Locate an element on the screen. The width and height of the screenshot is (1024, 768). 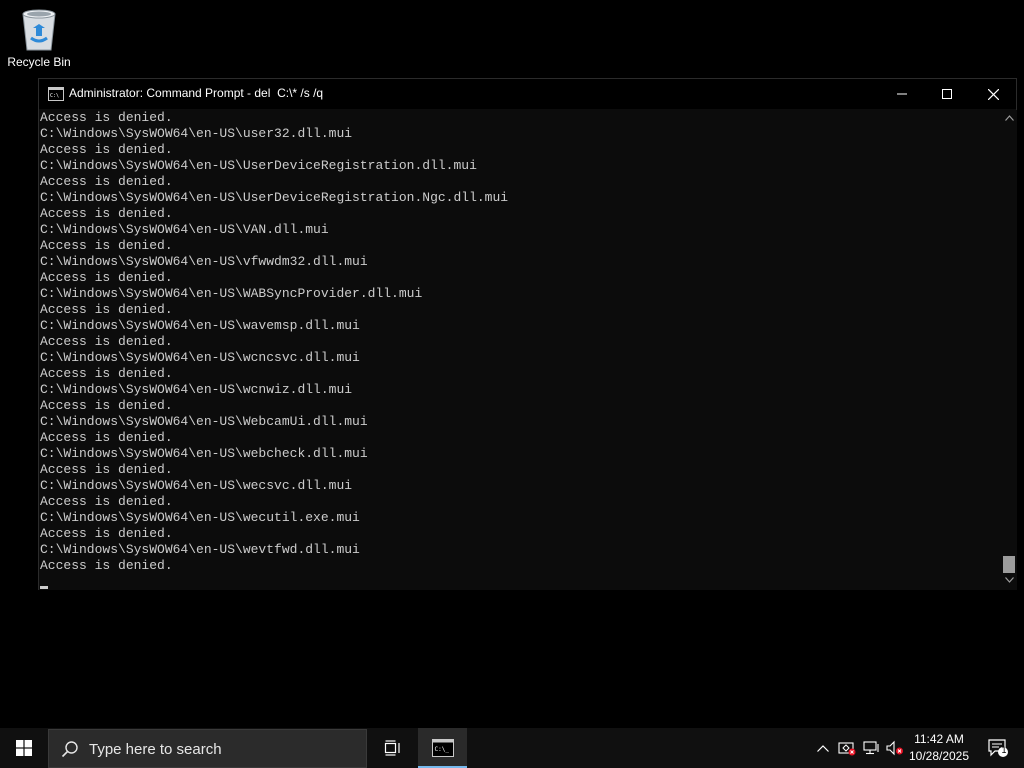
network-tray-button is located at coordinates (871, 748).